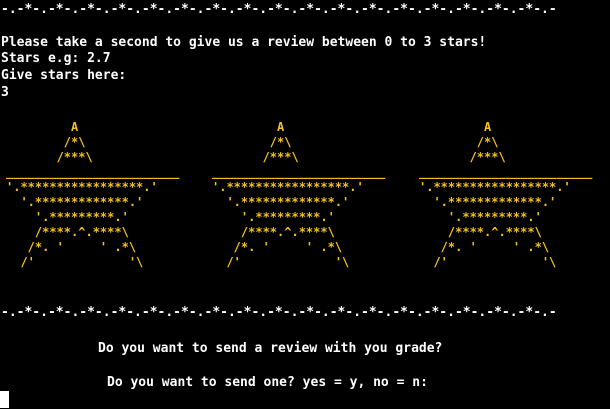 The image size is (610, 409). What do you see at coordinates (64, 75) in the screenshot?
I see `give-stars-prompt: Give stars here:` at bounding box center [64, 75].